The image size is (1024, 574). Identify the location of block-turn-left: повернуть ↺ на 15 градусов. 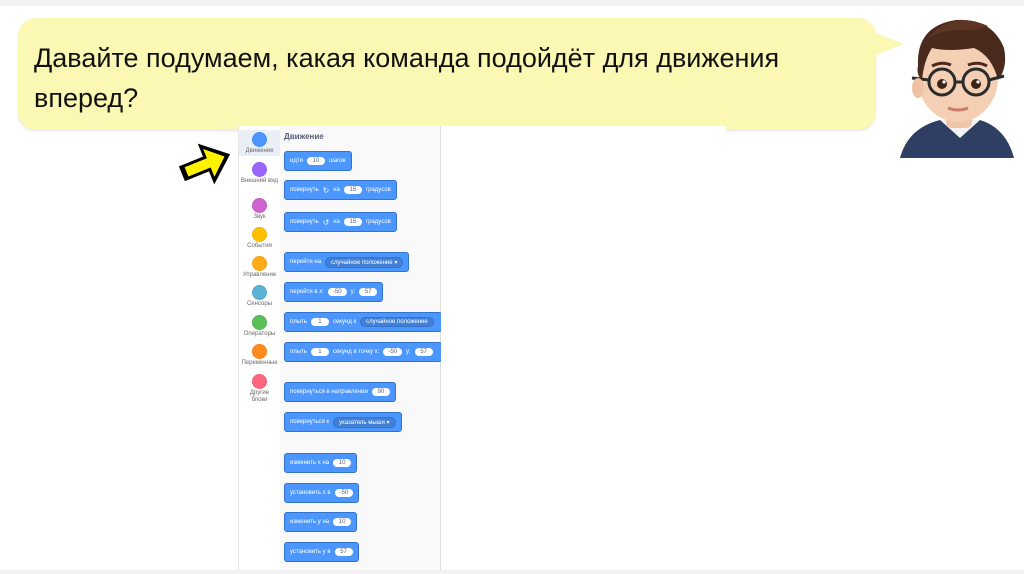
(340, 222).